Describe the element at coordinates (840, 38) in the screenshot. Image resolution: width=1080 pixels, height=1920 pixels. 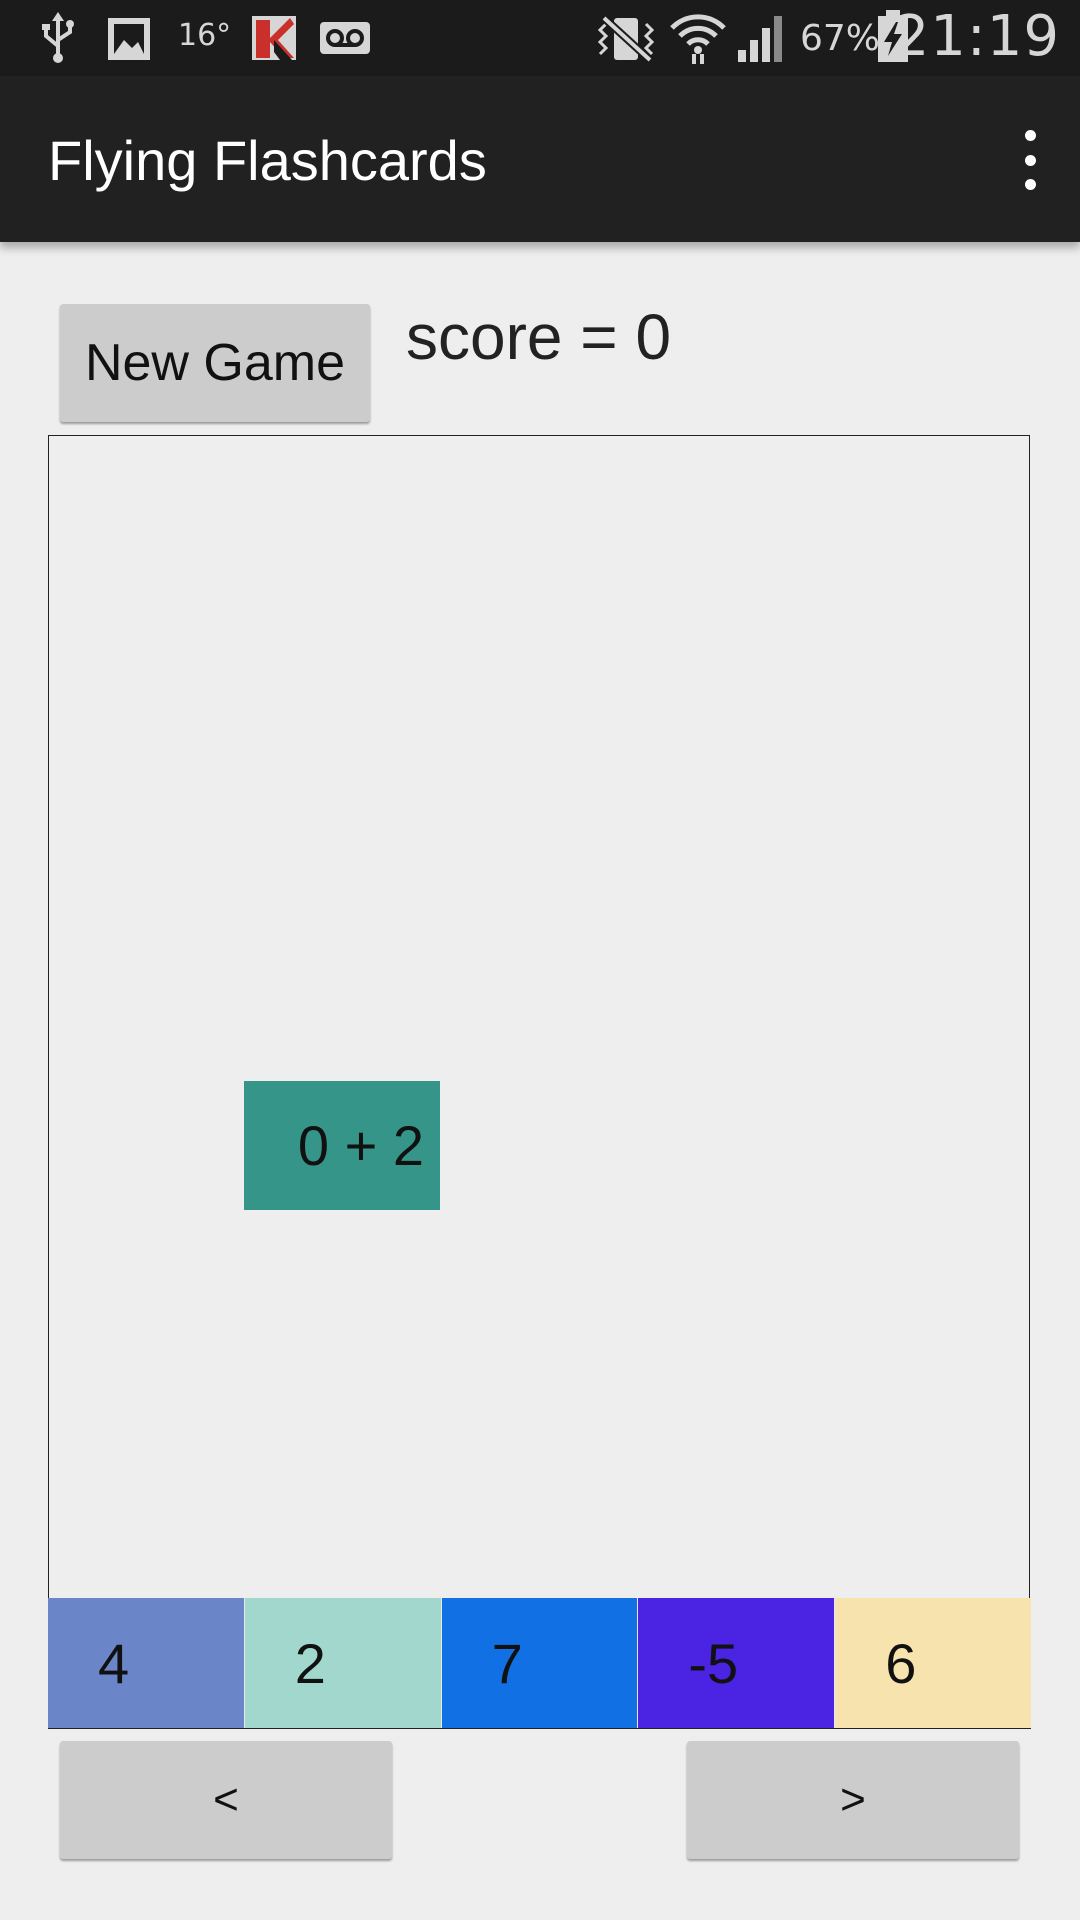
I see `battery-percent-text: 67%` at that location.